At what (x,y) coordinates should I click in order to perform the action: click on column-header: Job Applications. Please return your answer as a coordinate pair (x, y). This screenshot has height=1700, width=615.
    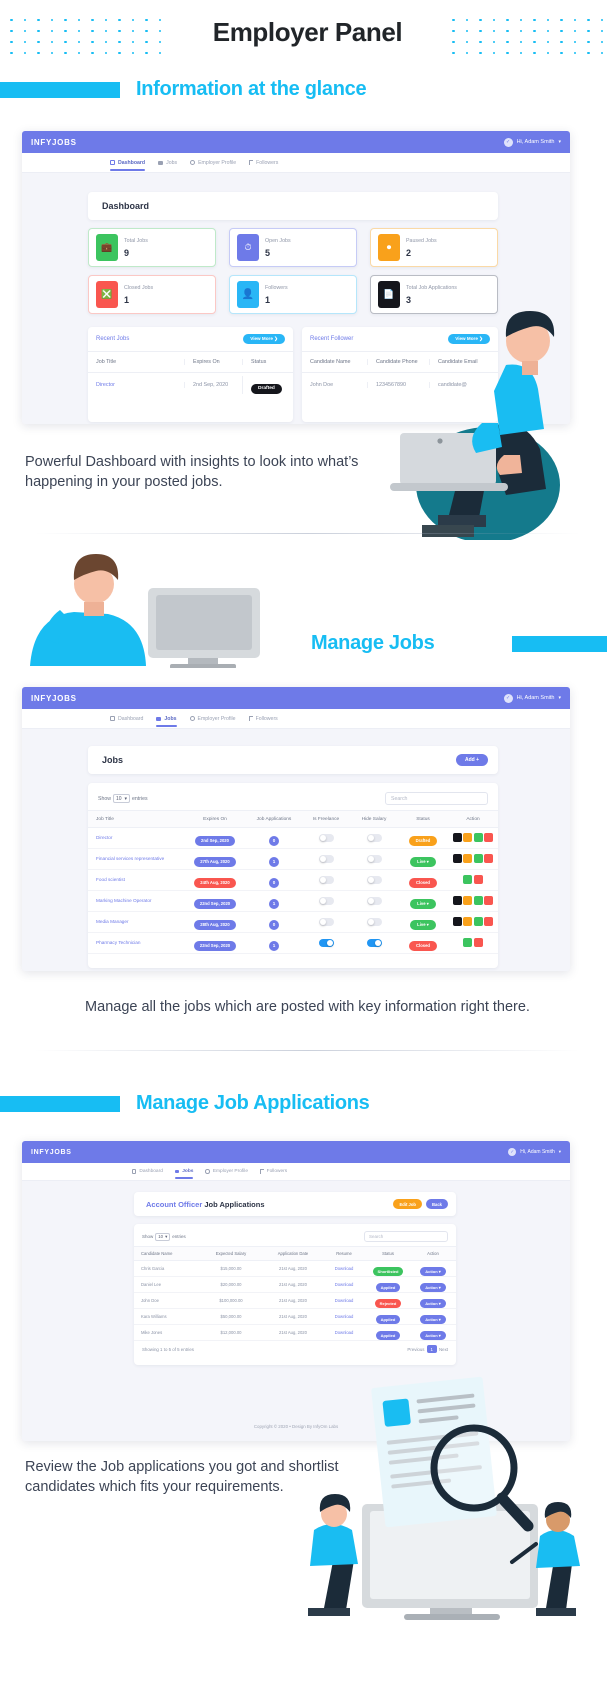
    Looking at the image, I should click on (274, 819).